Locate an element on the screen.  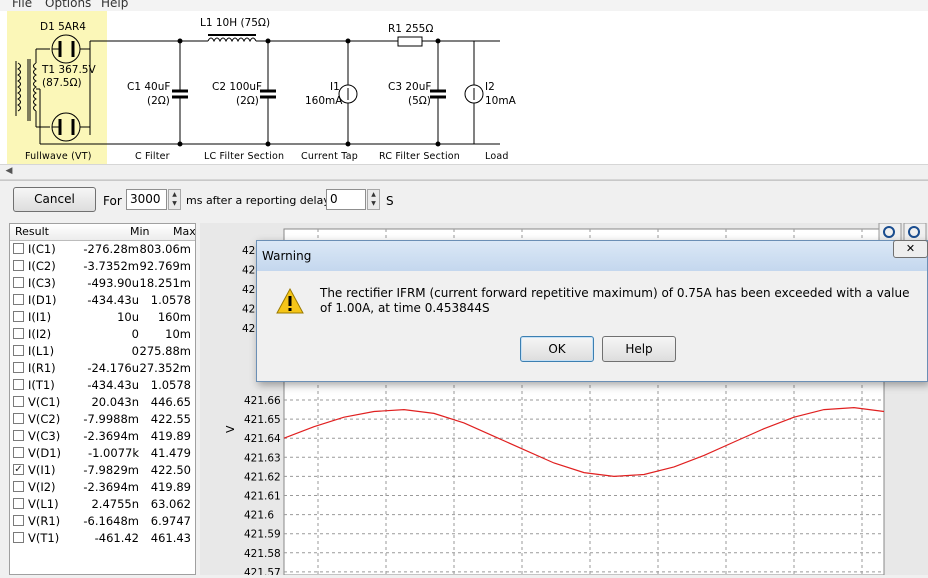
y-tick-label: 421.61 is located at coordinates (262, 497).